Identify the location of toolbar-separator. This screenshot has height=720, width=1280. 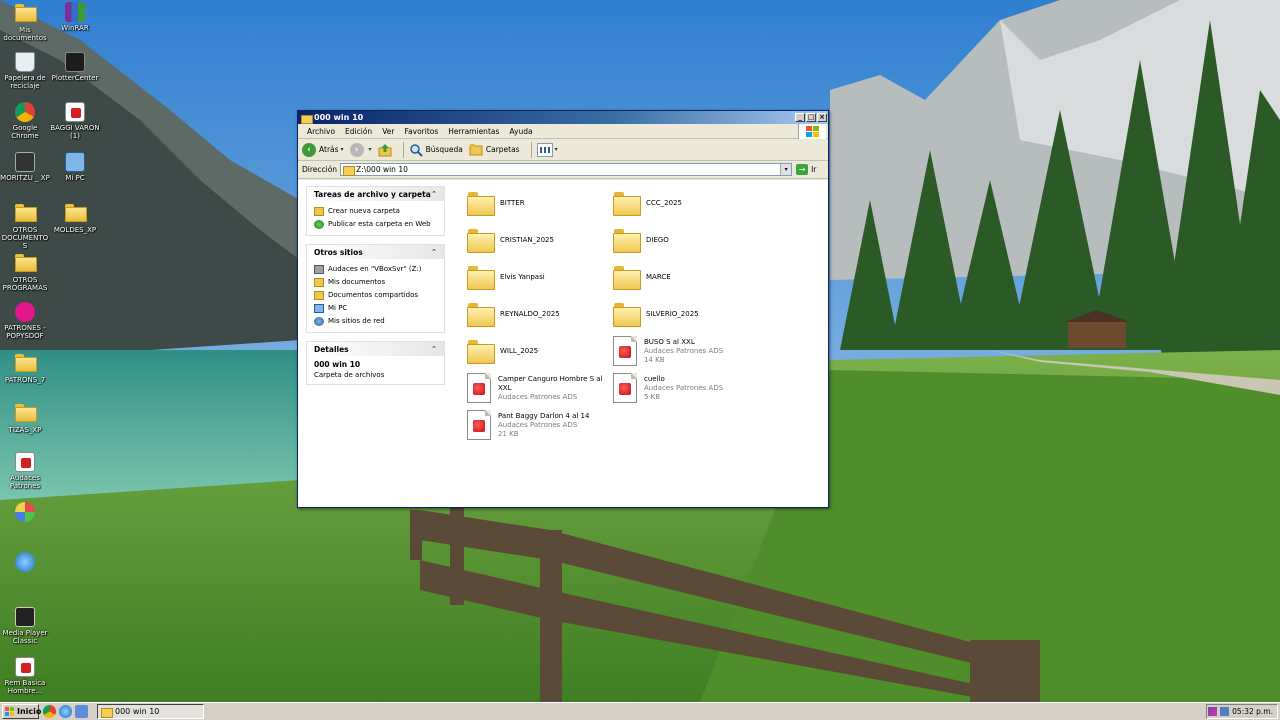
(403, 149).